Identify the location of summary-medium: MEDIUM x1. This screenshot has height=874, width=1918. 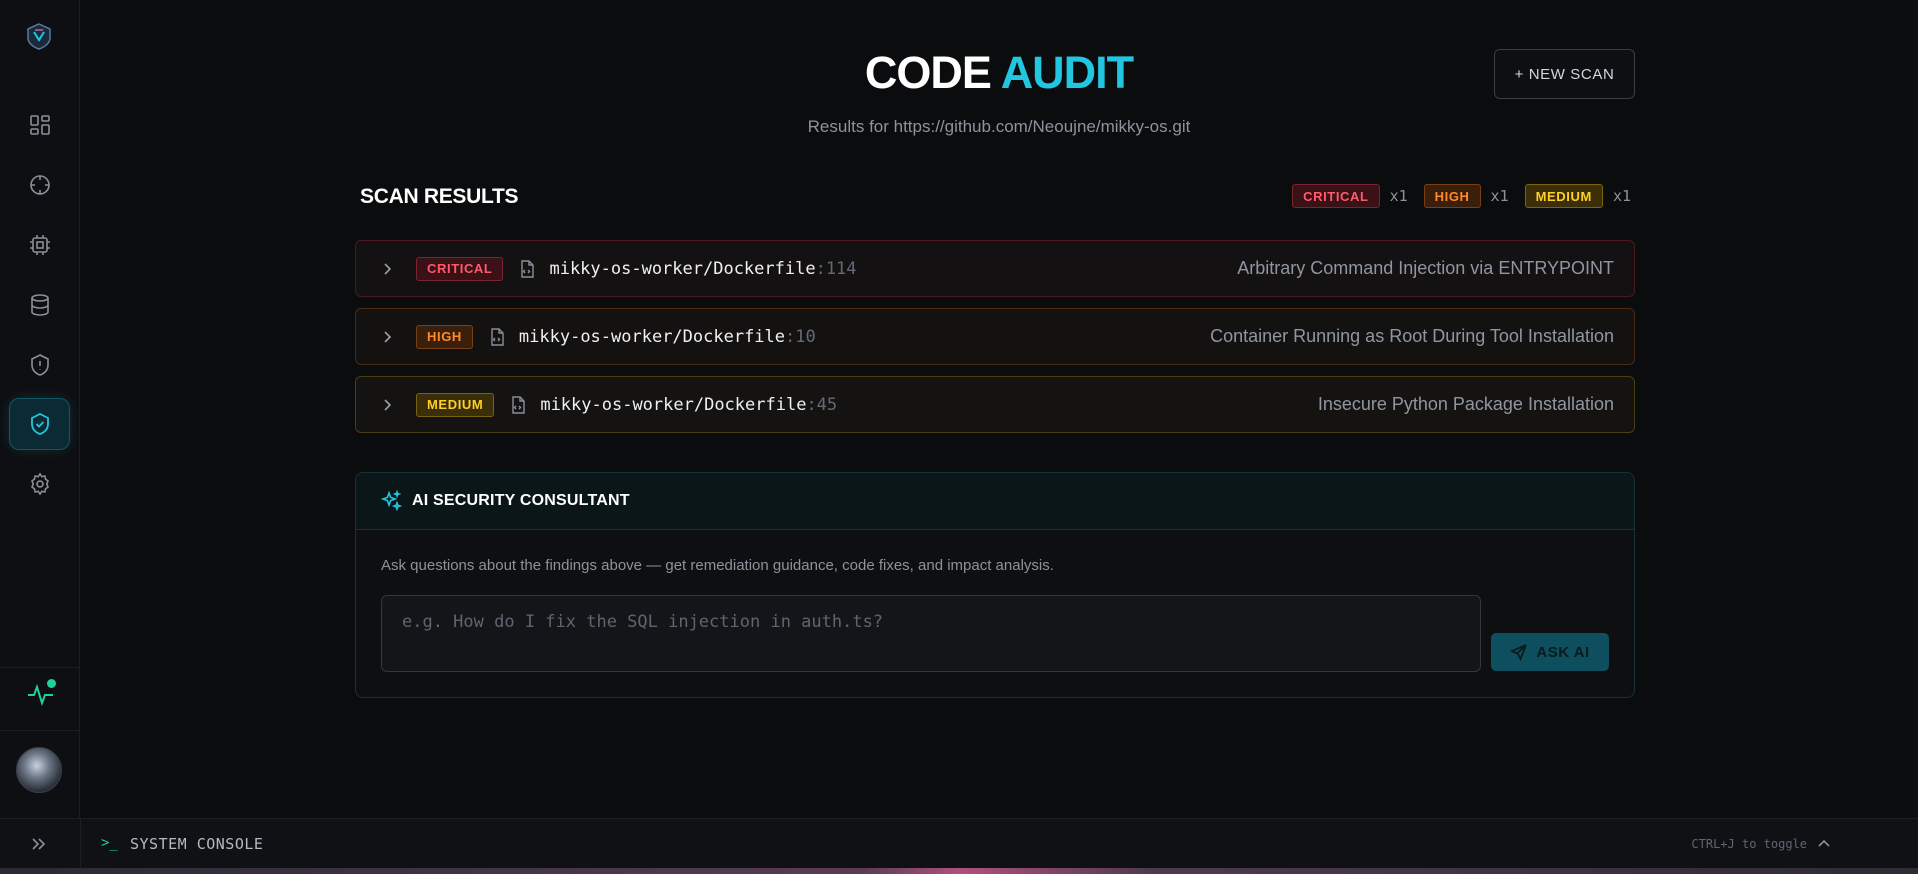
(1577, 196).